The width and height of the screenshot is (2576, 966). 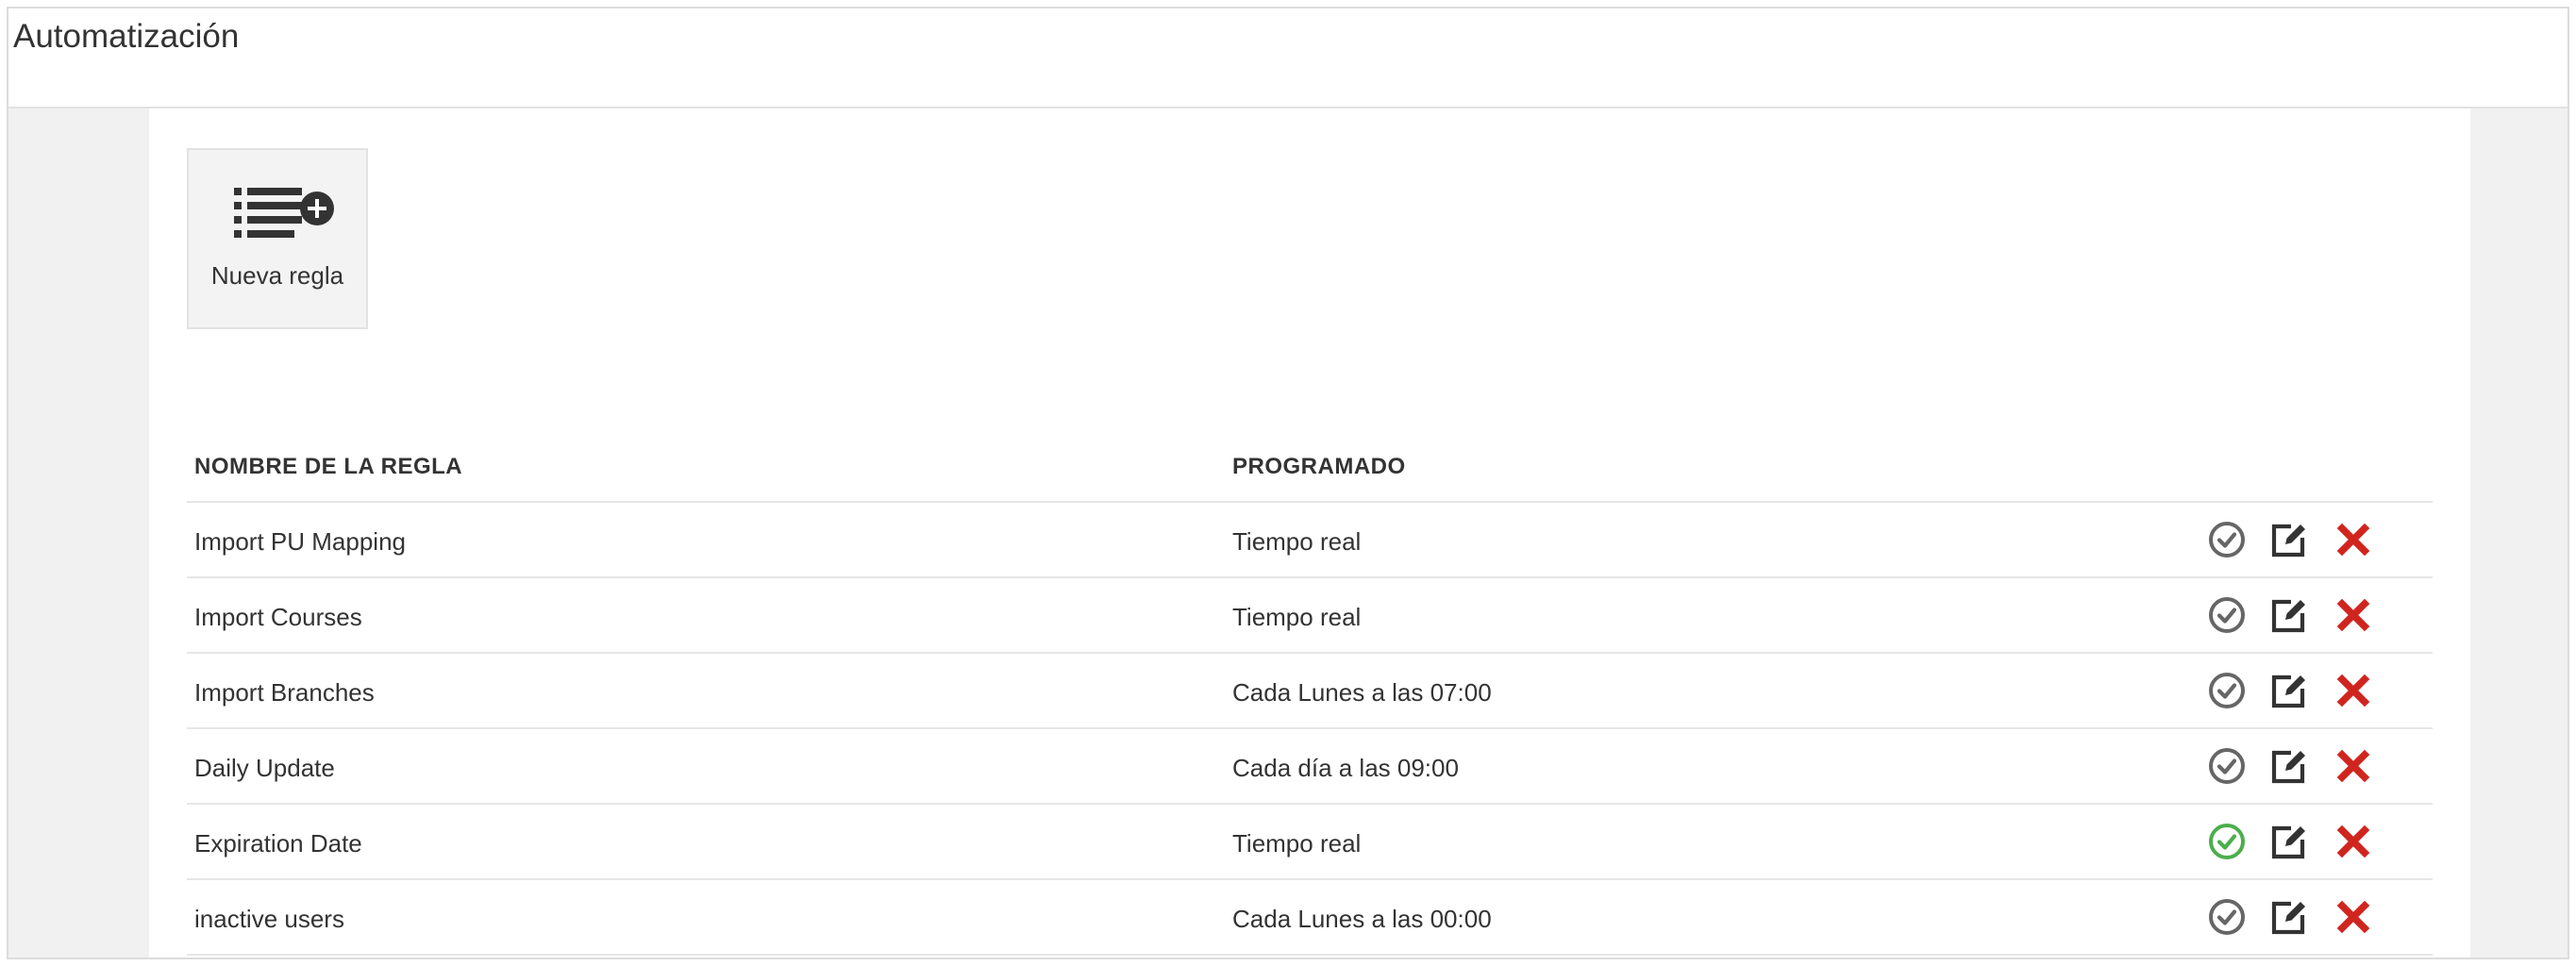 I want to click on rule-schedule: Cada Lunes a las 00:00, so click(x=1362, y=919).